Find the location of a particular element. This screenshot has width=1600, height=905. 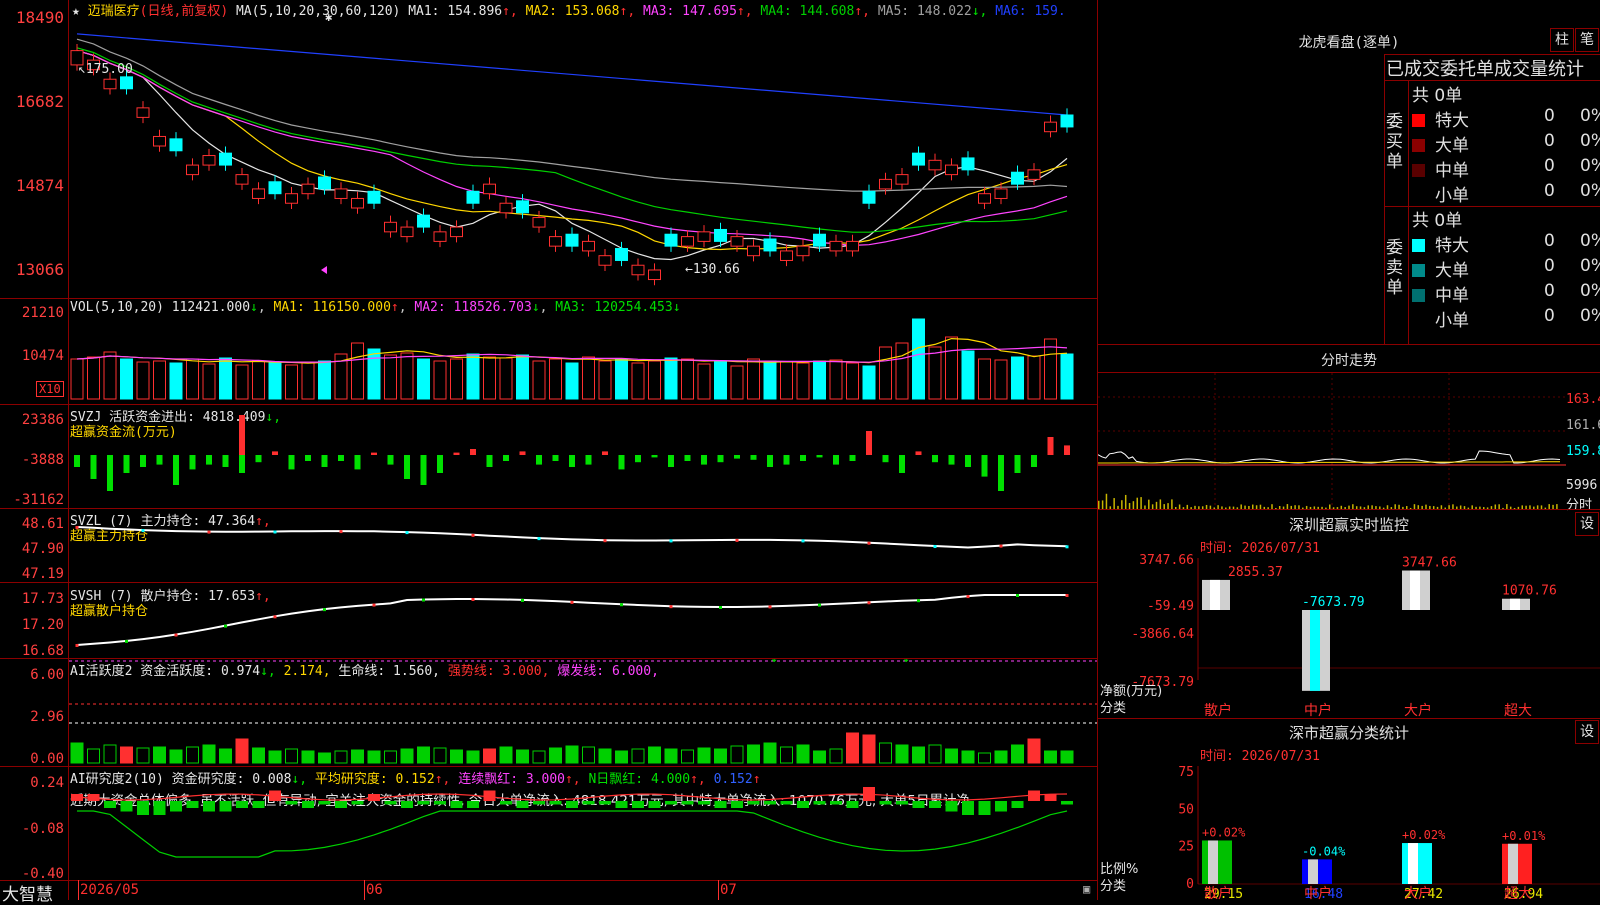

tick-mode-button: 笔 is located at coordinates (1587, 40).